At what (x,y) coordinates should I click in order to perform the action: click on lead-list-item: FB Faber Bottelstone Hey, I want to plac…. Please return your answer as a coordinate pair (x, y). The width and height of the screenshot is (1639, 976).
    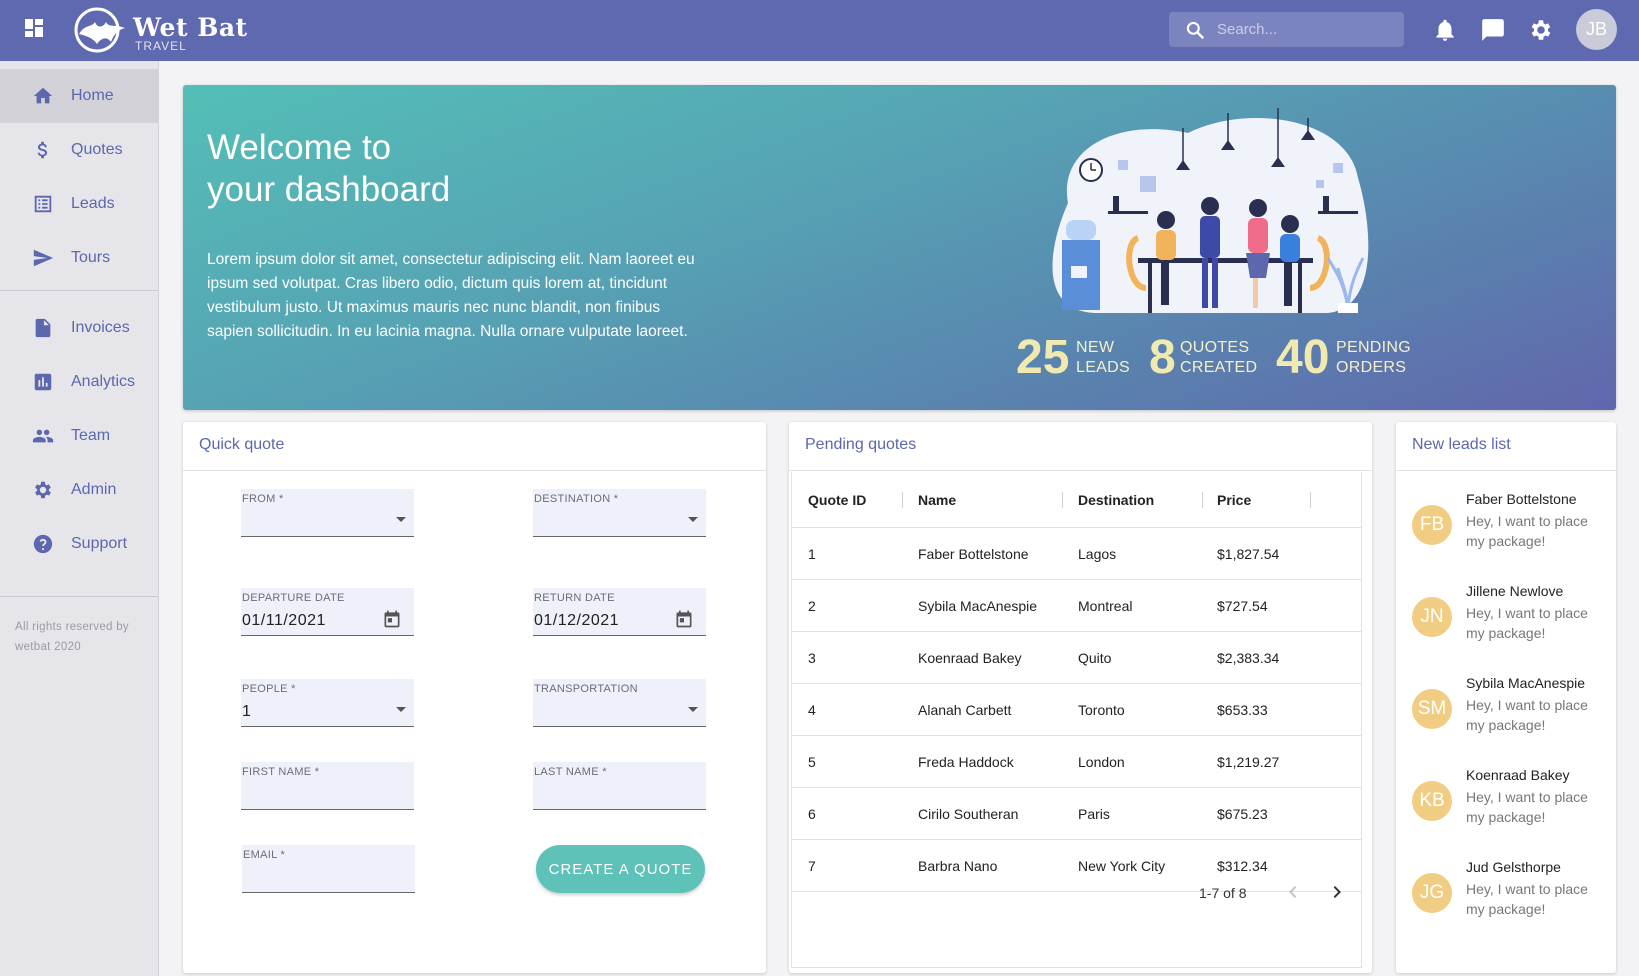
    Looking at the image, I should click on (1506, 527).